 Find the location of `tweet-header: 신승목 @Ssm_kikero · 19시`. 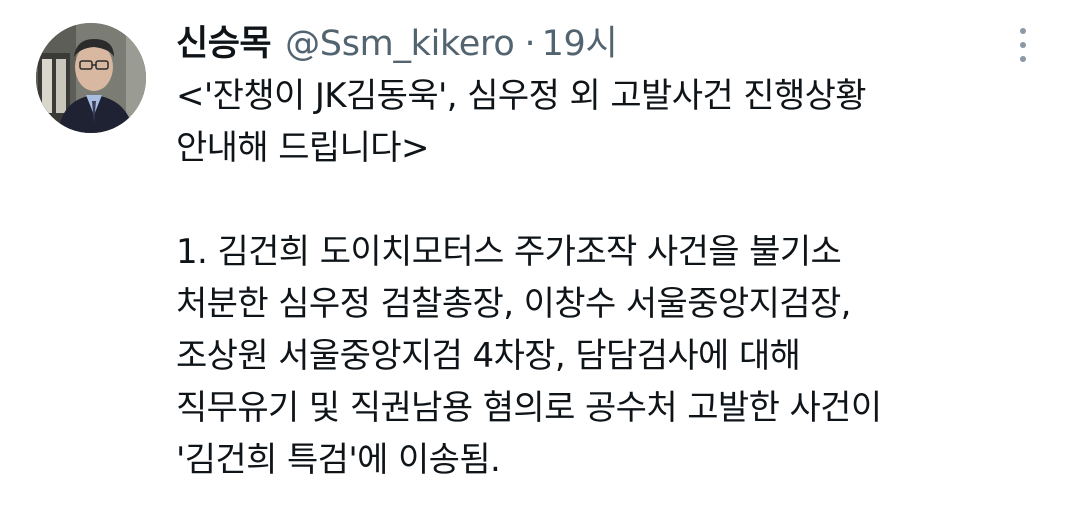

tweet-header: 신승목 @Ssm_kikero · 19시 is located at coordinates (397, 44).